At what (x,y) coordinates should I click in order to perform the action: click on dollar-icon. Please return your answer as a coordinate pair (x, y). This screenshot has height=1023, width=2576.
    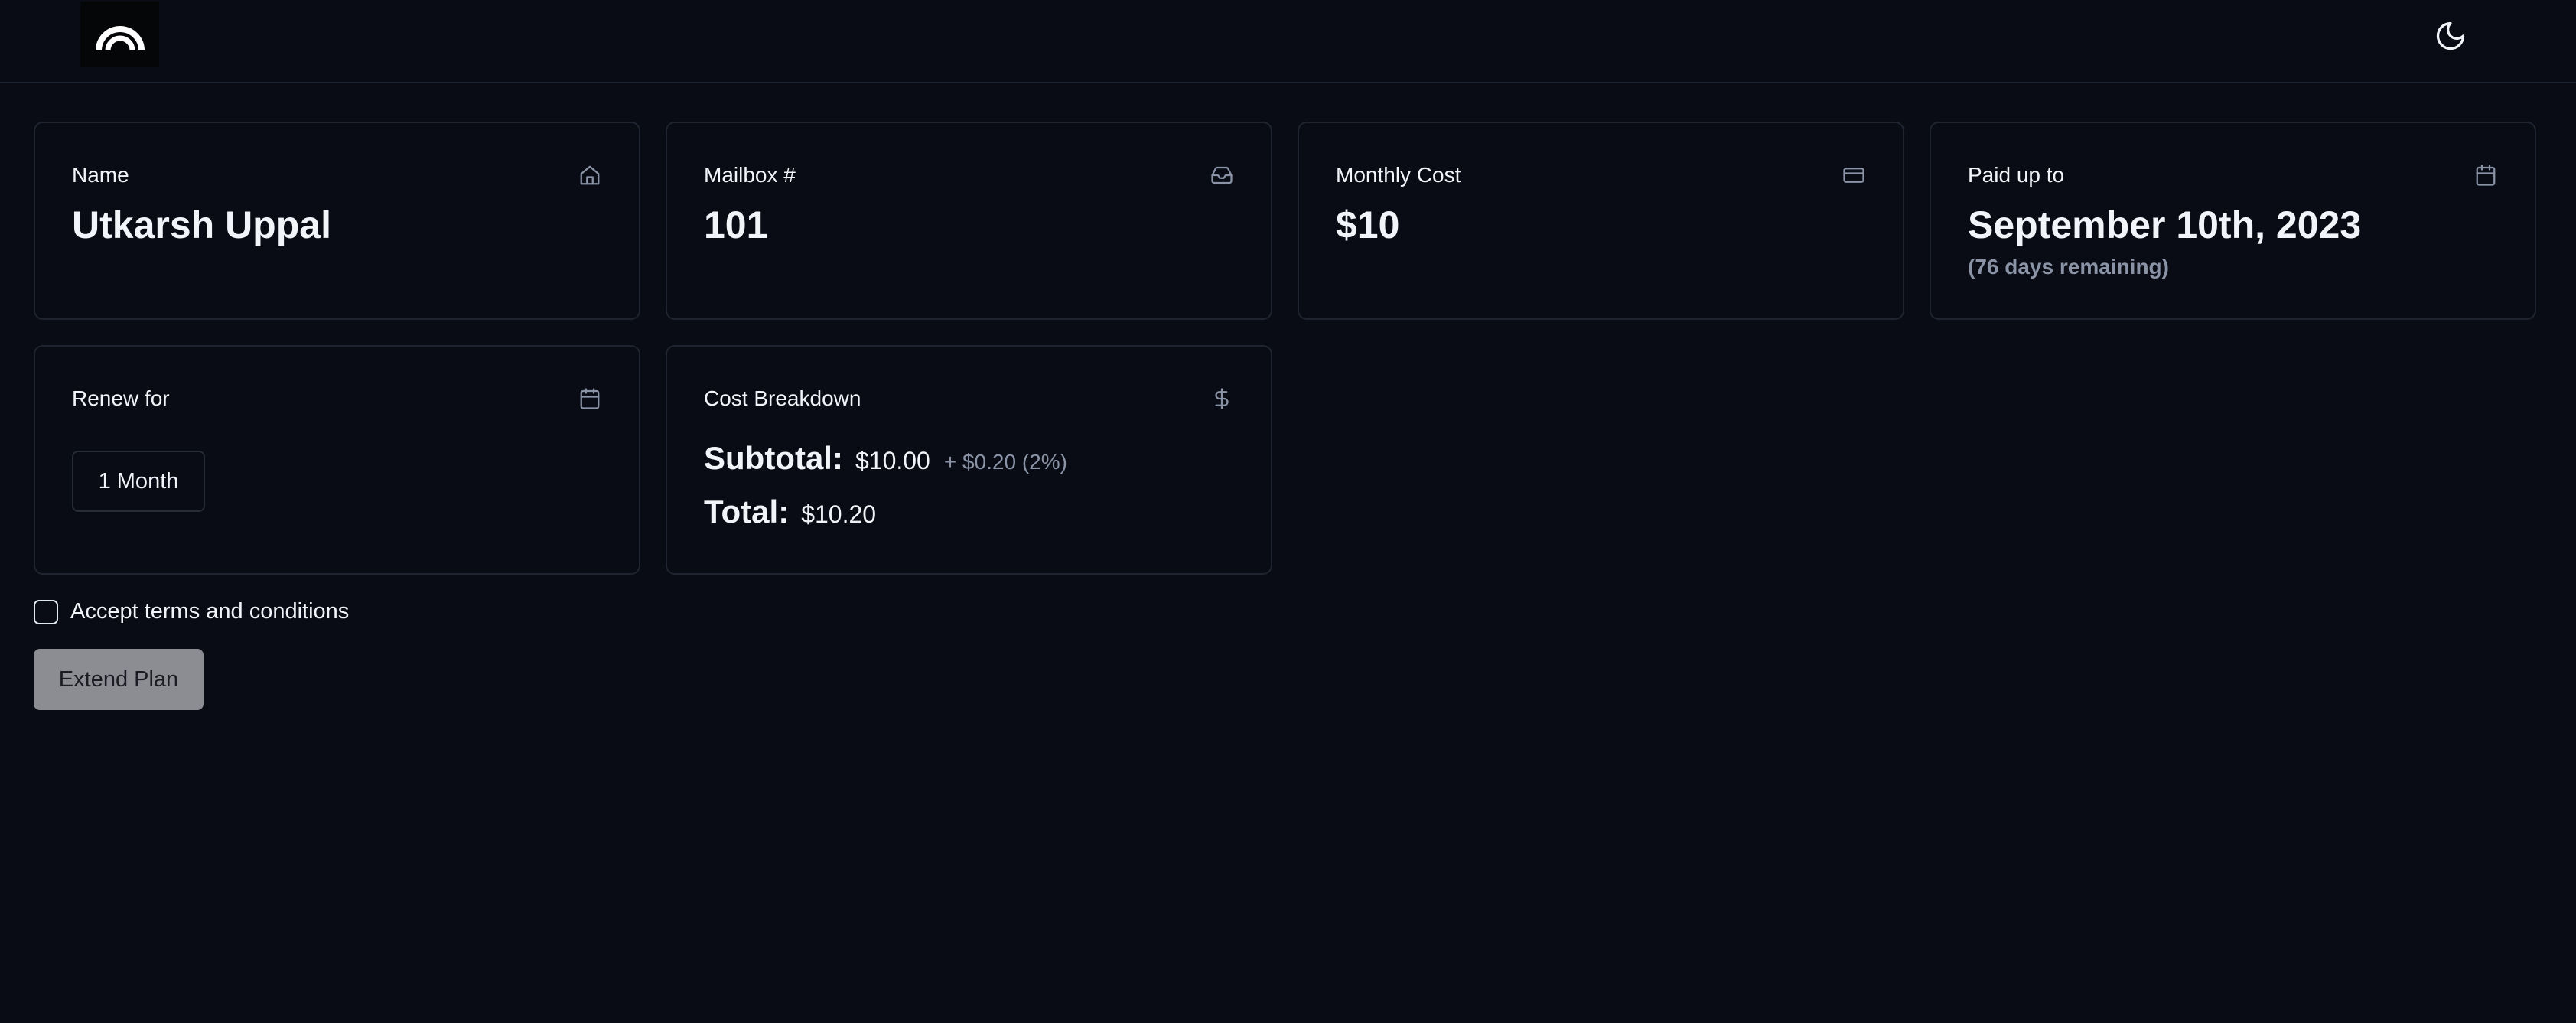
    Looking at the image, I should click on (1222, 398).